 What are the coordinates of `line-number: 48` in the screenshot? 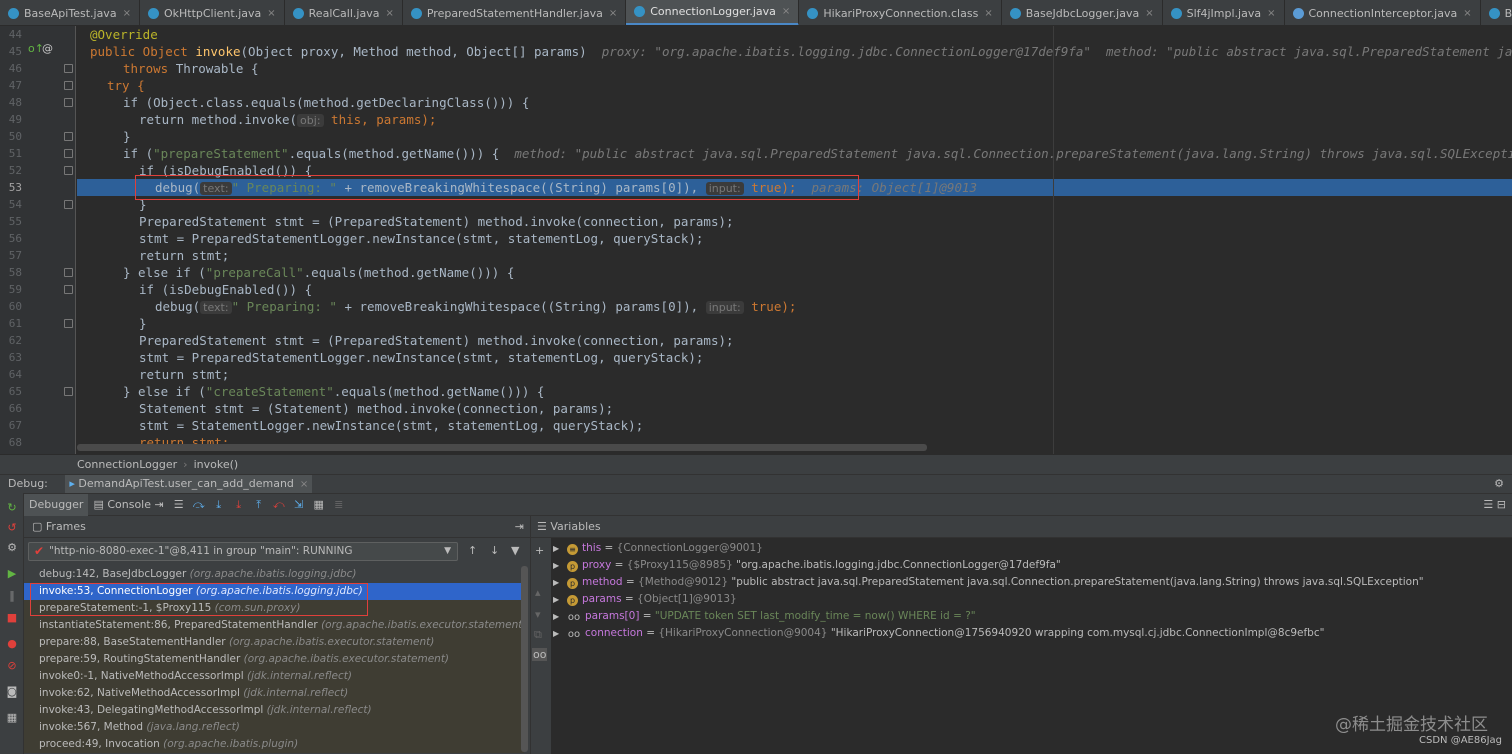 It's located at (11, 102).